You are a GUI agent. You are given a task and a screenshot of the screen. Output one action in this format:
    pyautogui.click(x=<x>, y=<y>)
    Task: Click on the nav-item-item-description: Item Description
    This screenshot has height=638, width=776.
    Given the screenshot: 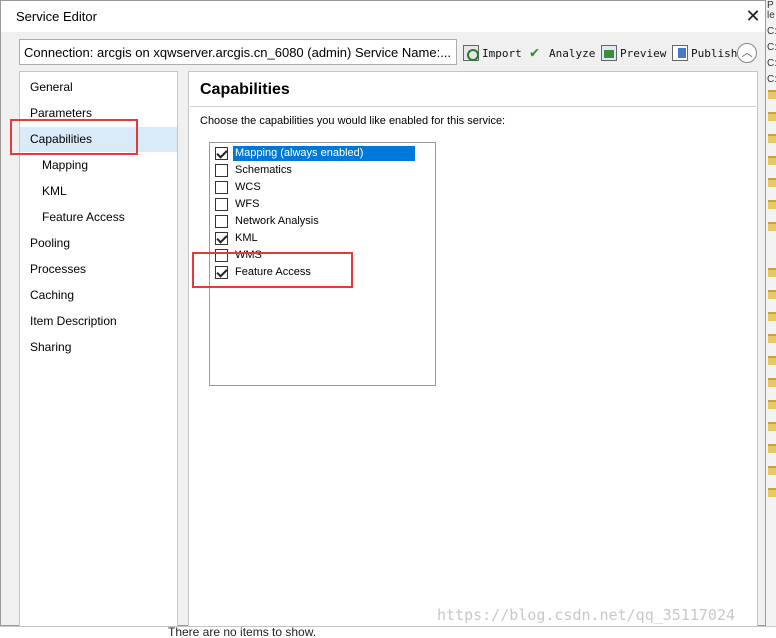 What is the action you would take?
    pyautogui.click(x=98, y=321)
    